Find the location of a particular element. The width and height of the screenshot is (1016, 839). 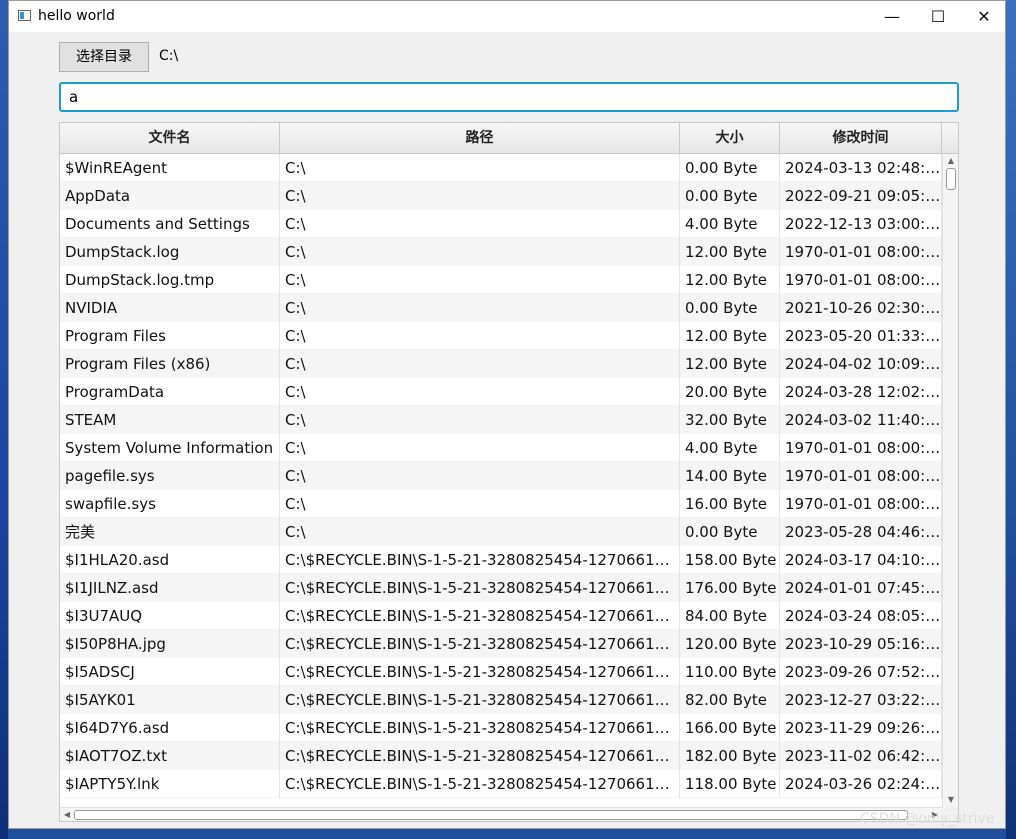

column-header-size: 大小 is located at coordinates (730, 138).